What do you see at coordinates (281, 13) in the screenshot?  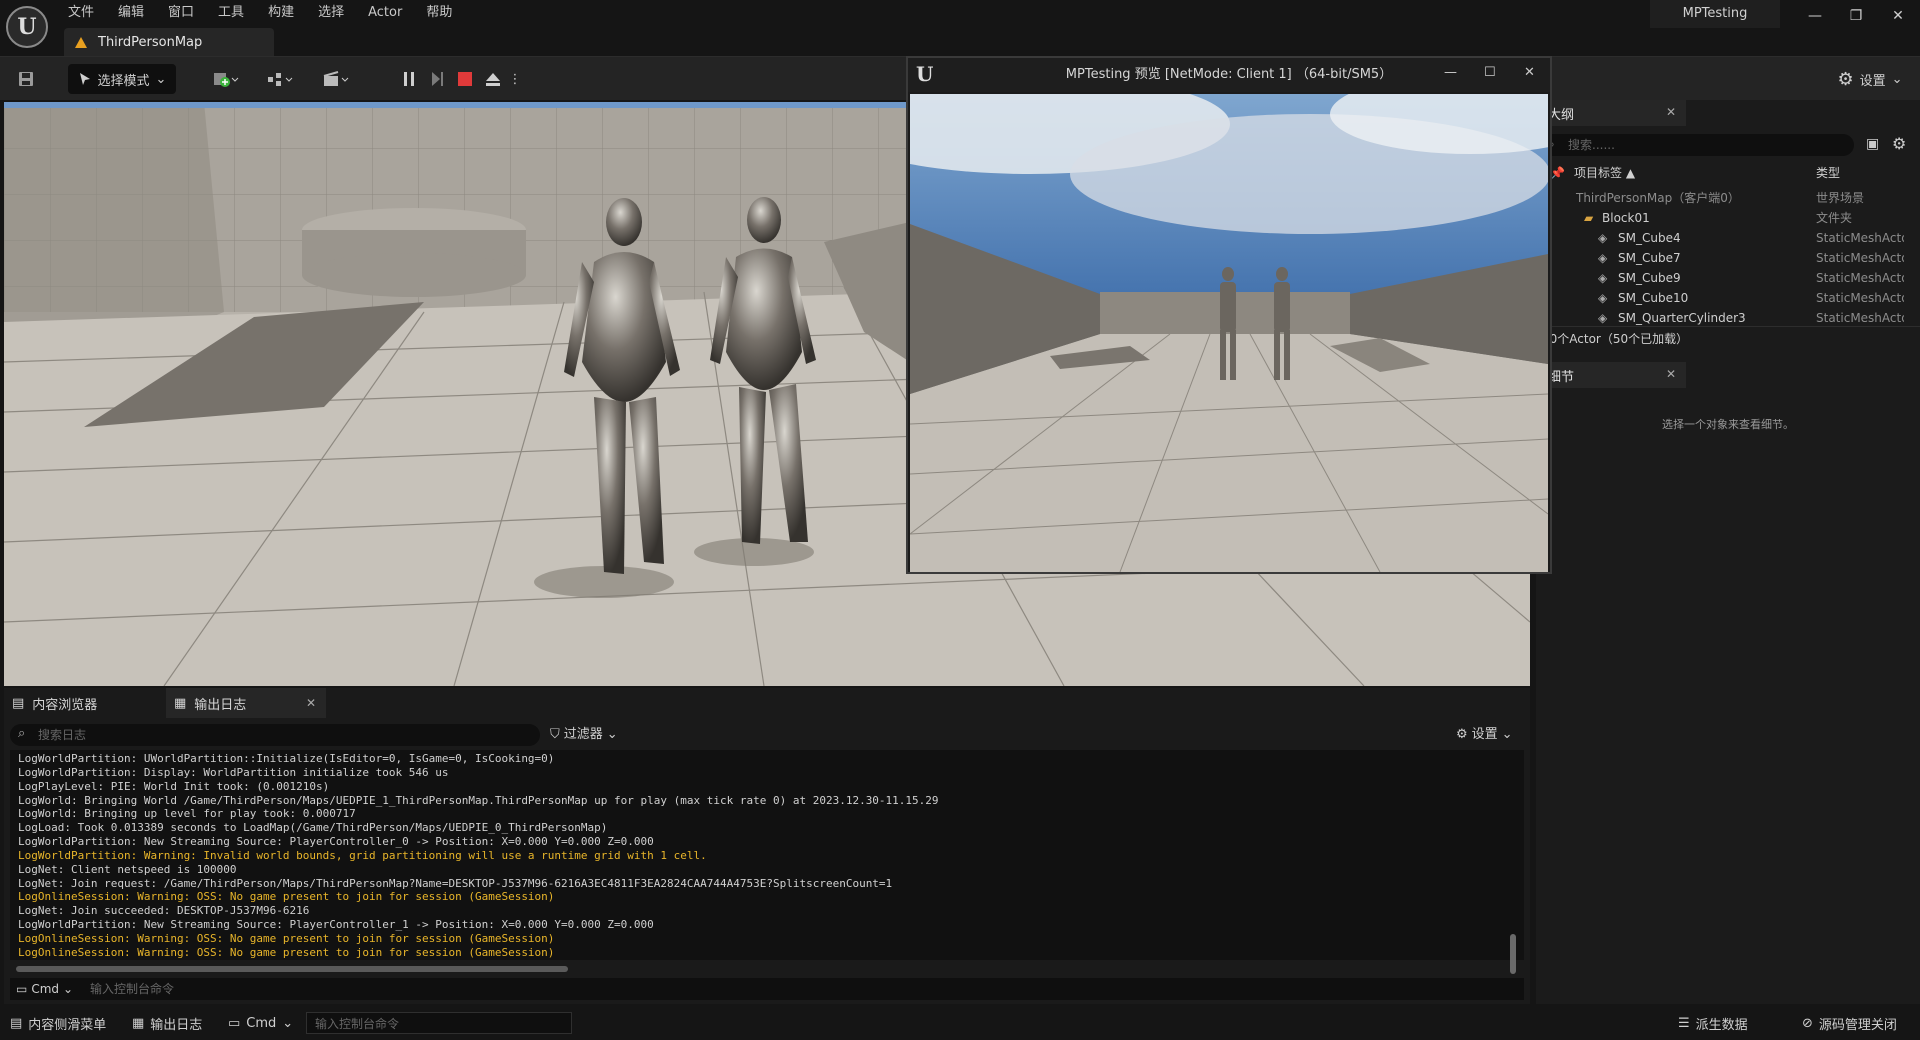 I see `menu-build: 构建` at bounding box center [281, 13].